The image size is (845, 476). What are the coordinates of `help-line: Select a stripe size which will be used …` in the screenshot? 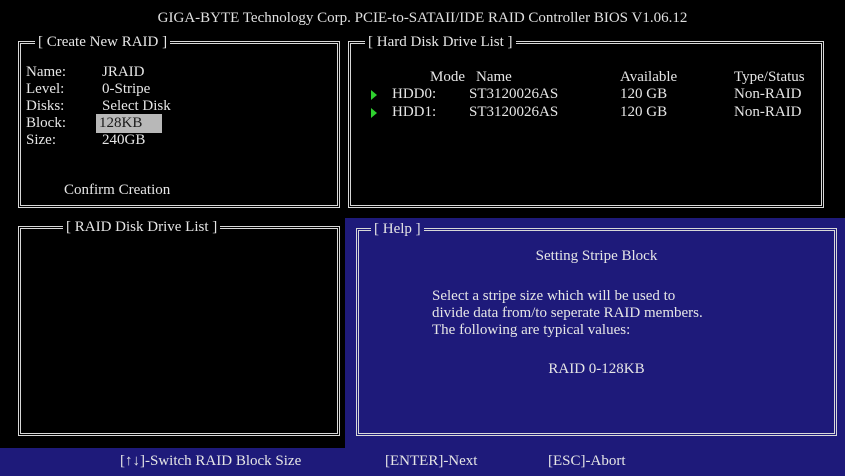 It's located at (554, 296).